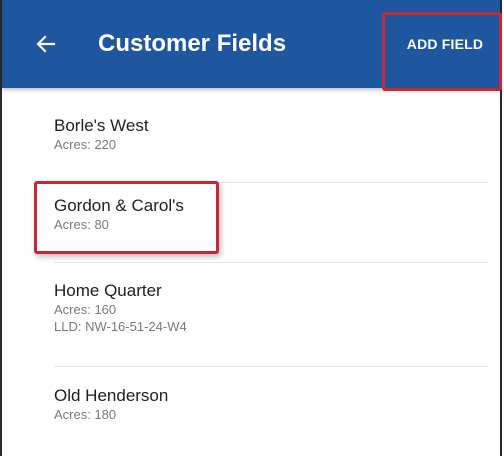 The image size is (504, 456). Describe the element at coordinates (271, 404) in the screenshot. I see `list-item: Old Henderson Acres: 180` at that location.